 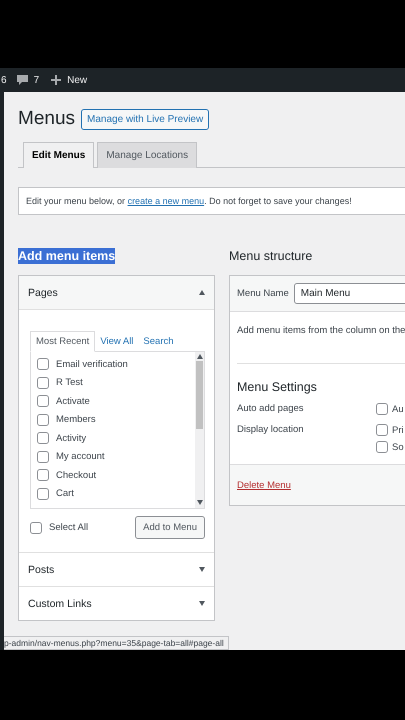 I want to click on page-label: Checkout, so click(x=76, y=475).